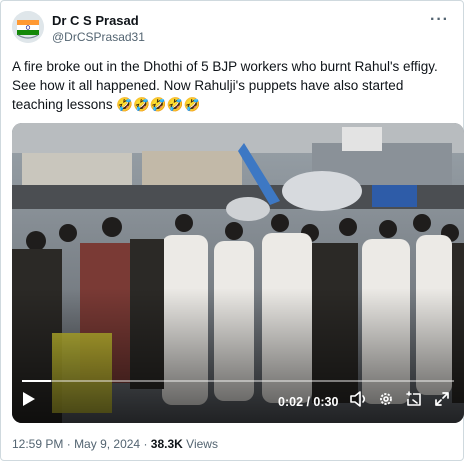 The width and height of the screenshot is (464, 461). What do you see at coordinates (95, 20) in the screenshot?
I see `author-name: Dr C S Prasad` at bounding box center [95, 20].